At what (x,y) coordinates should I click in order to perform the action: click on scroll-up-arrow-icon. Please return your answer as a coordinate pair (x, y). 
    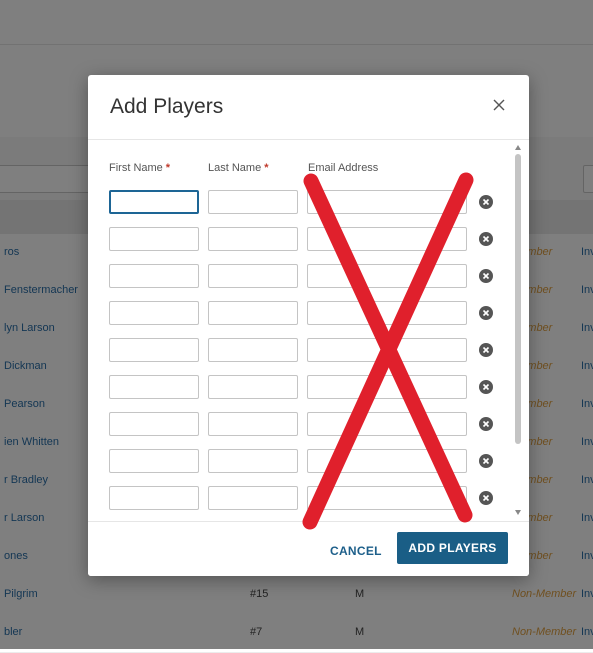
    Looking at the image, I should click on (518, 147).